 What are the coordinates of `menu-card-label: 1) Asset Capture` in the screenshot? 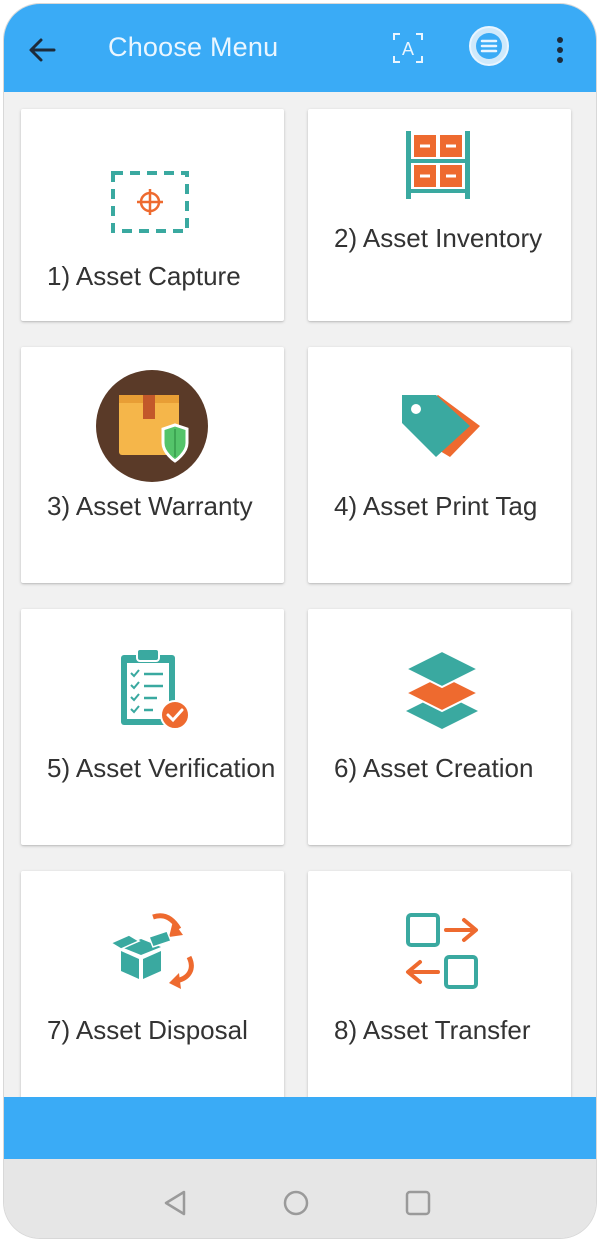 It's located at (144, 276).